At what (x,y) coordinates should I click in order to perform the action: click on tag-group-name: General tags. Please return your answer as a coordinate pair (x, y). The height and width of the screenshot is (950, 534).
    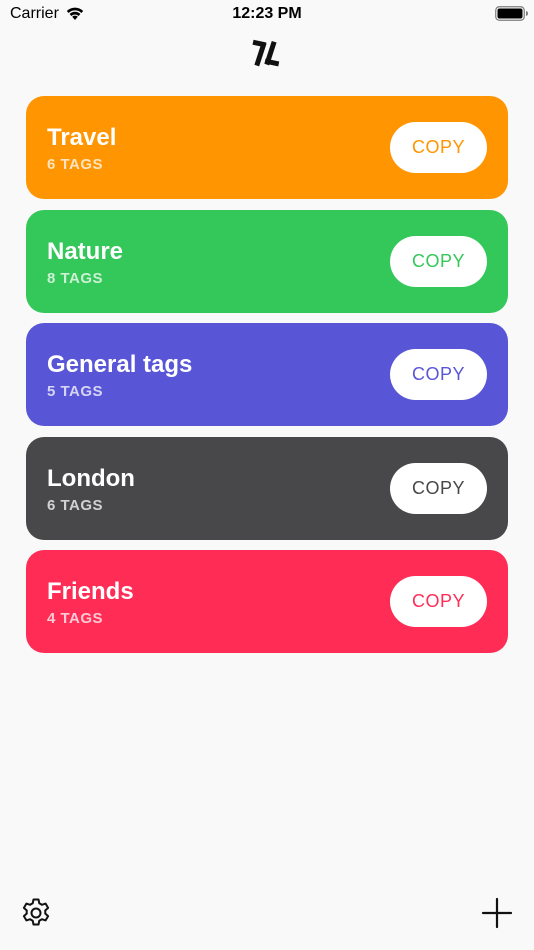
    Looking at the image, I should click on (120, 364).